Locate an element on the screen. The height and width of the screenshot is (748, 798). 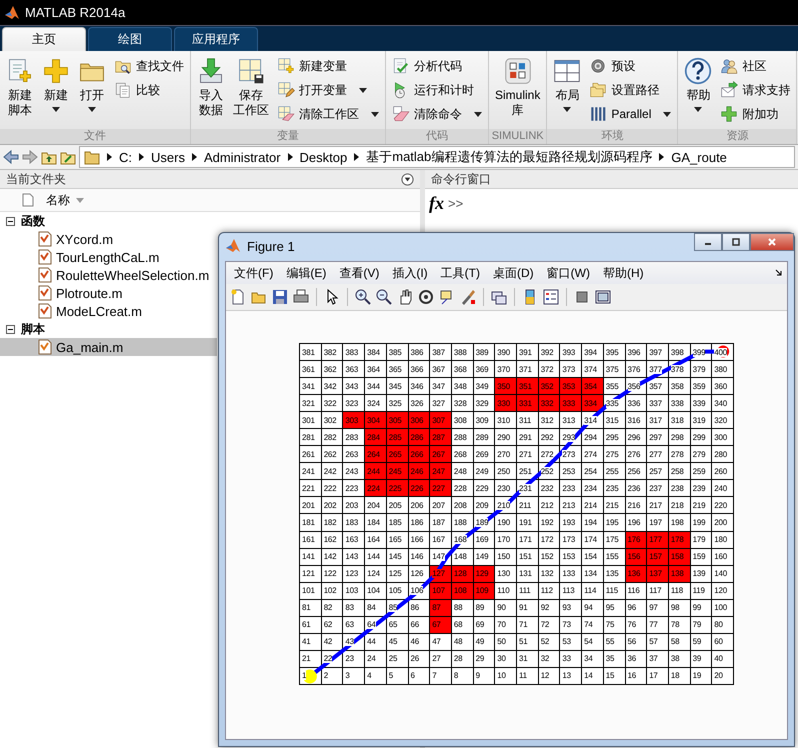
maximize-button is located at coordinates (736, 242).